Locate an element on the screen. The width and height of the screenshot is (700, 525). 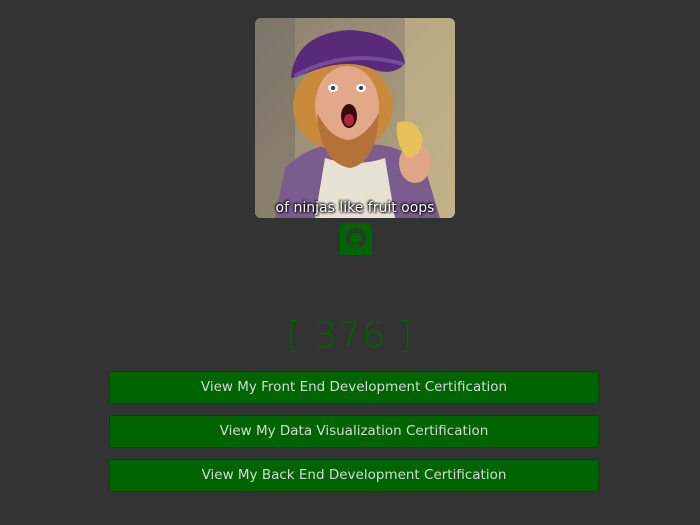
github-link is located at coordinates (356, 239).